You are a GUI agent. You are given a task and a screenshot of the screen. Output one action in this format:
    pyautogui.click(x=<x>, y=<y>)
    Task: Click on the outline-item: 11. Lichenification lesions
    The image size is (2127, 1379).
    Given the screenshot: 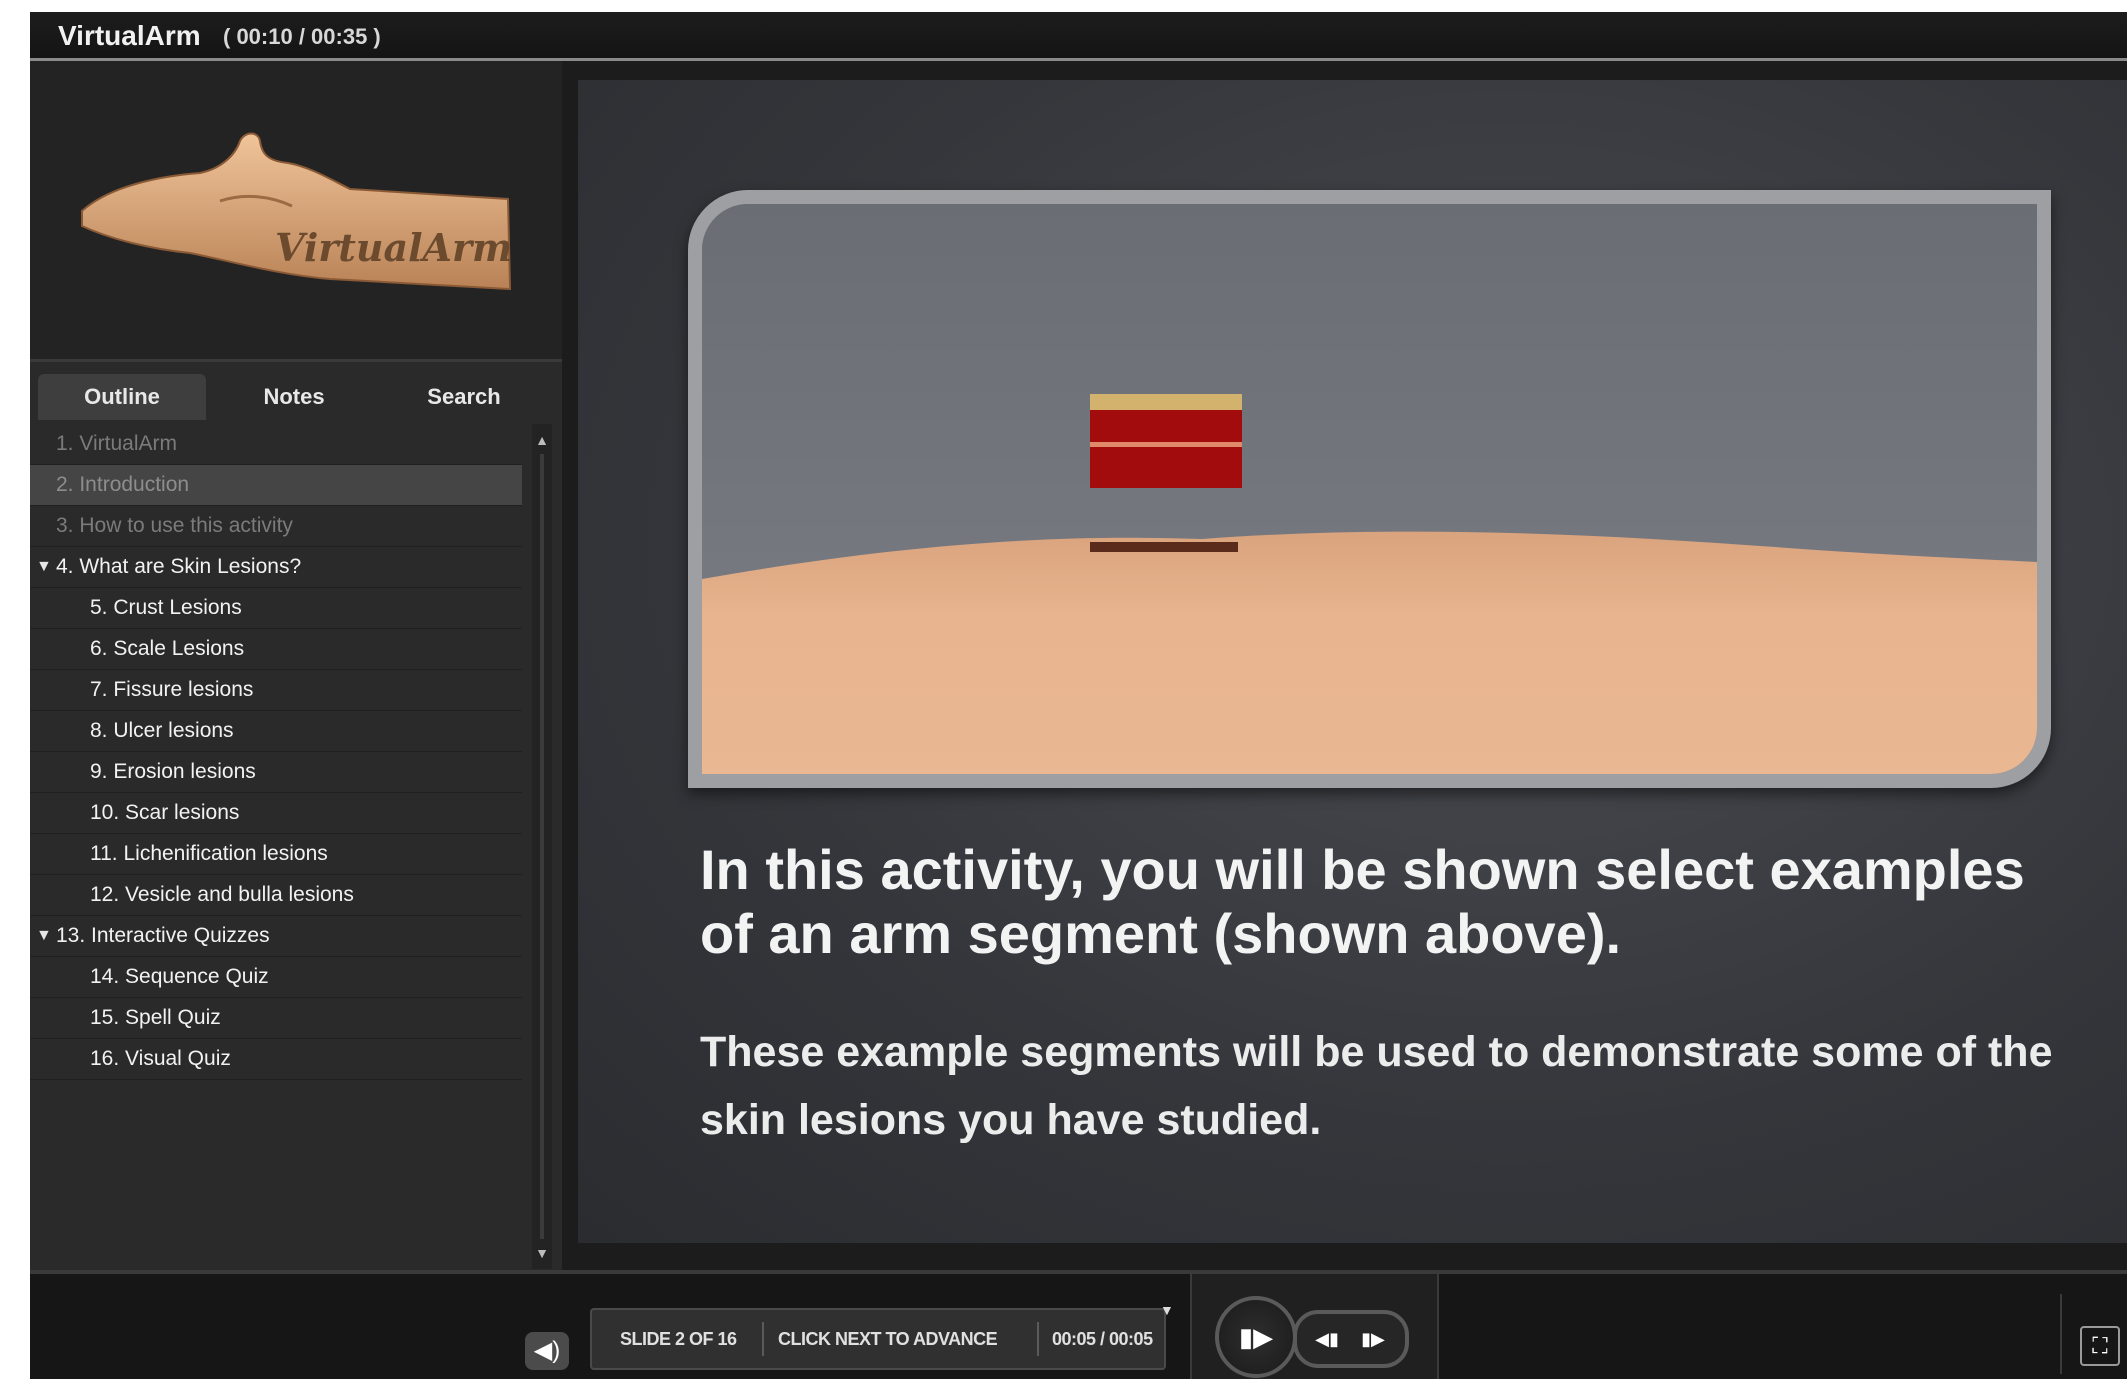 What is the action you would take?
    pyautogui.click(x=276, y=854)
    